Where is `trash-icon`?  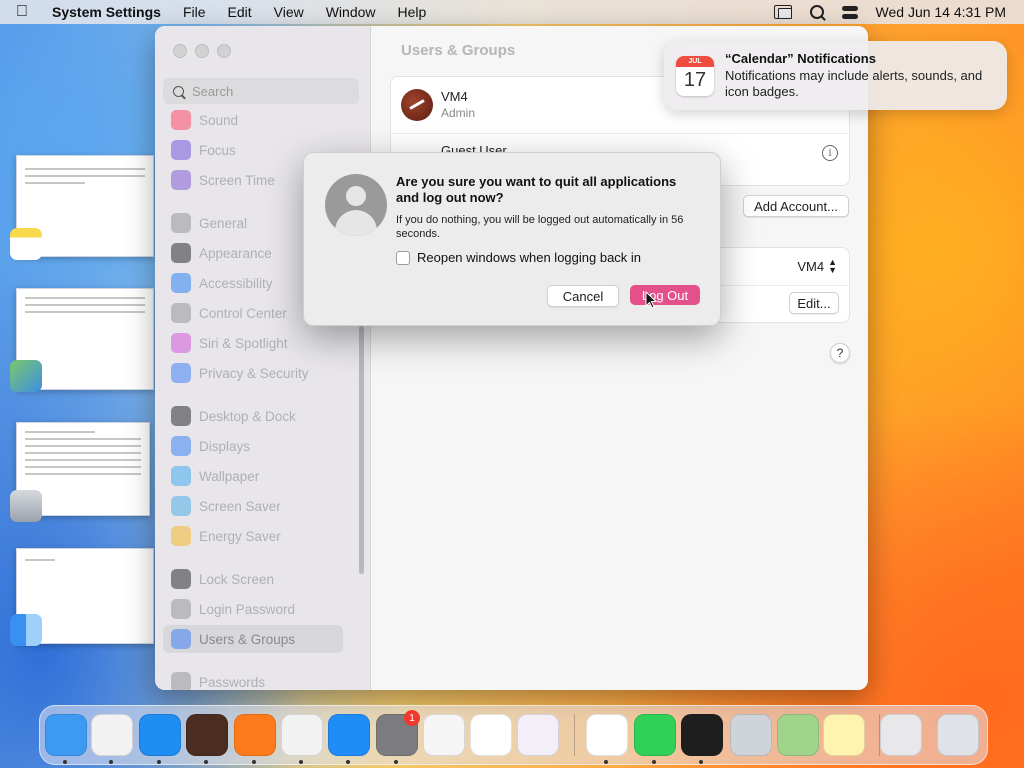
trash-icon is located at coordinates (958, 735).